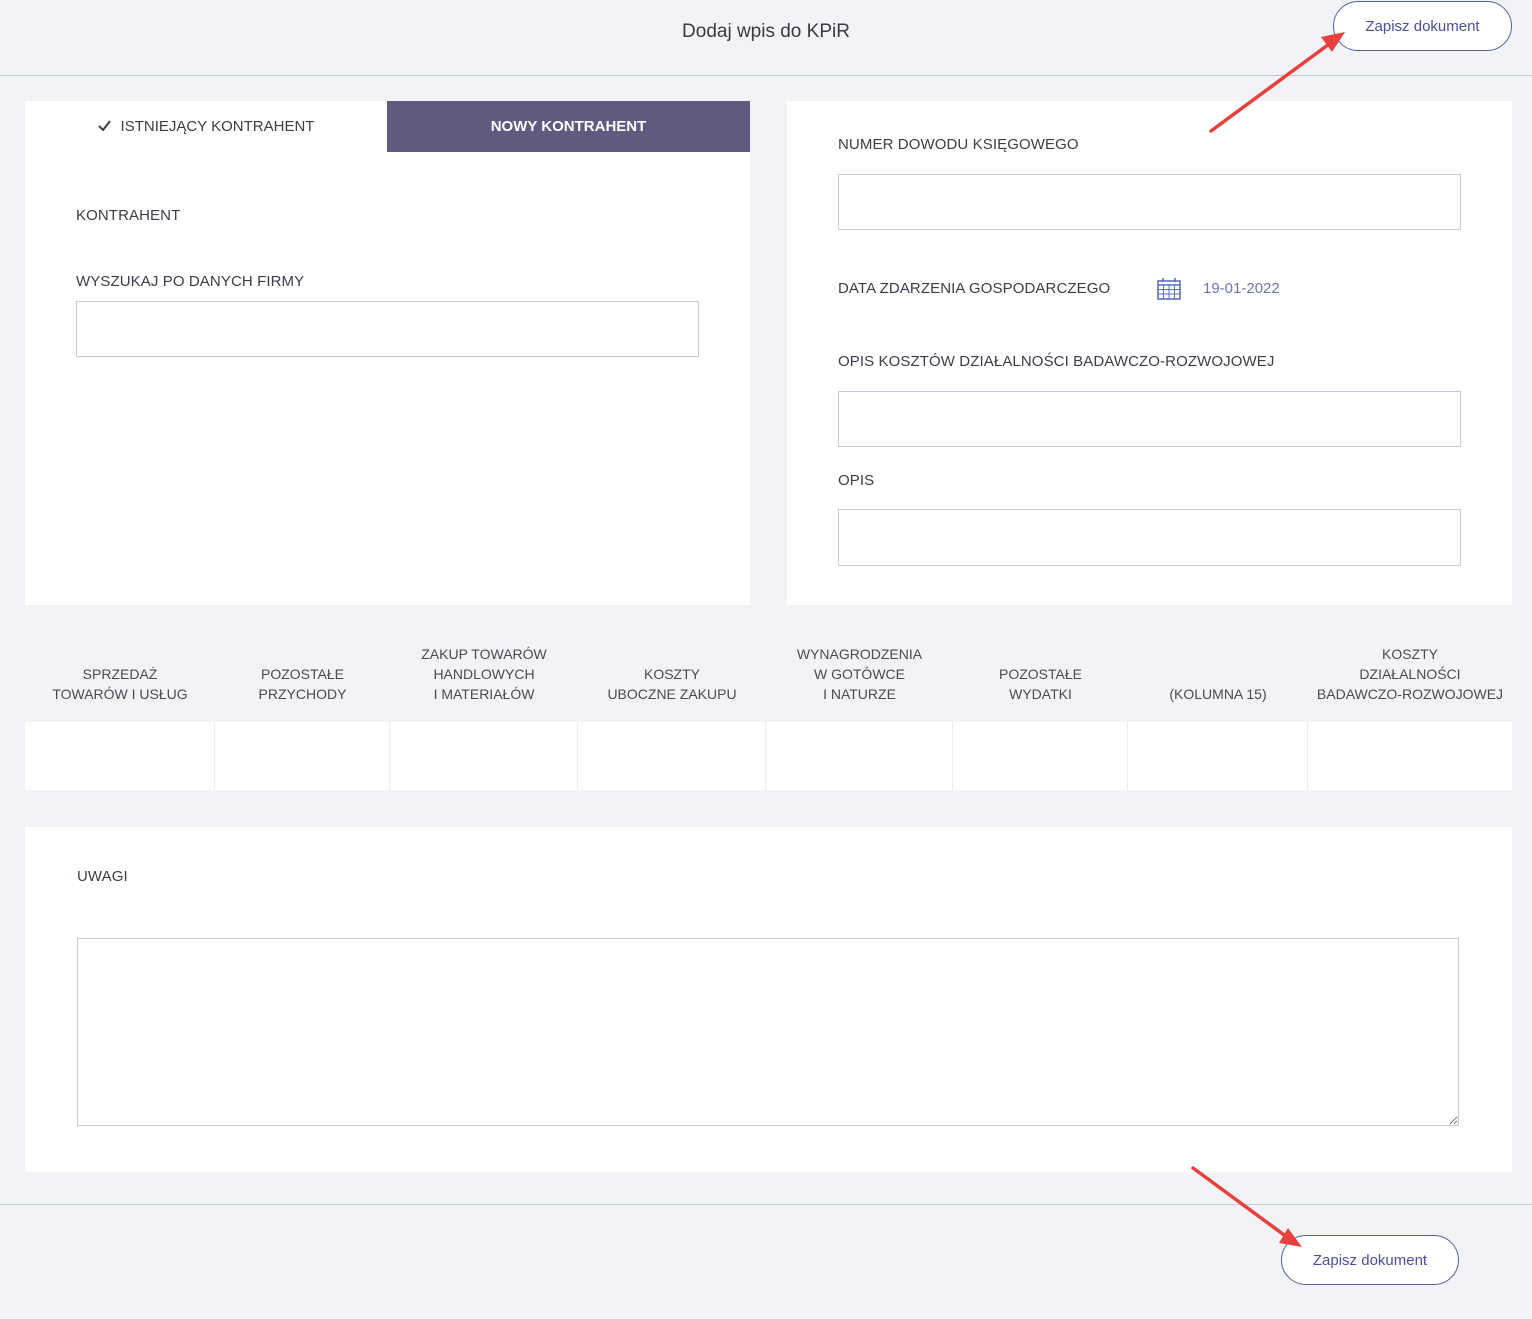  What do you see at coordinates (766, 31) in the screenshot?
I see `page-title: Dodaj wpis do KPiR` at bounding box center [766, 31].